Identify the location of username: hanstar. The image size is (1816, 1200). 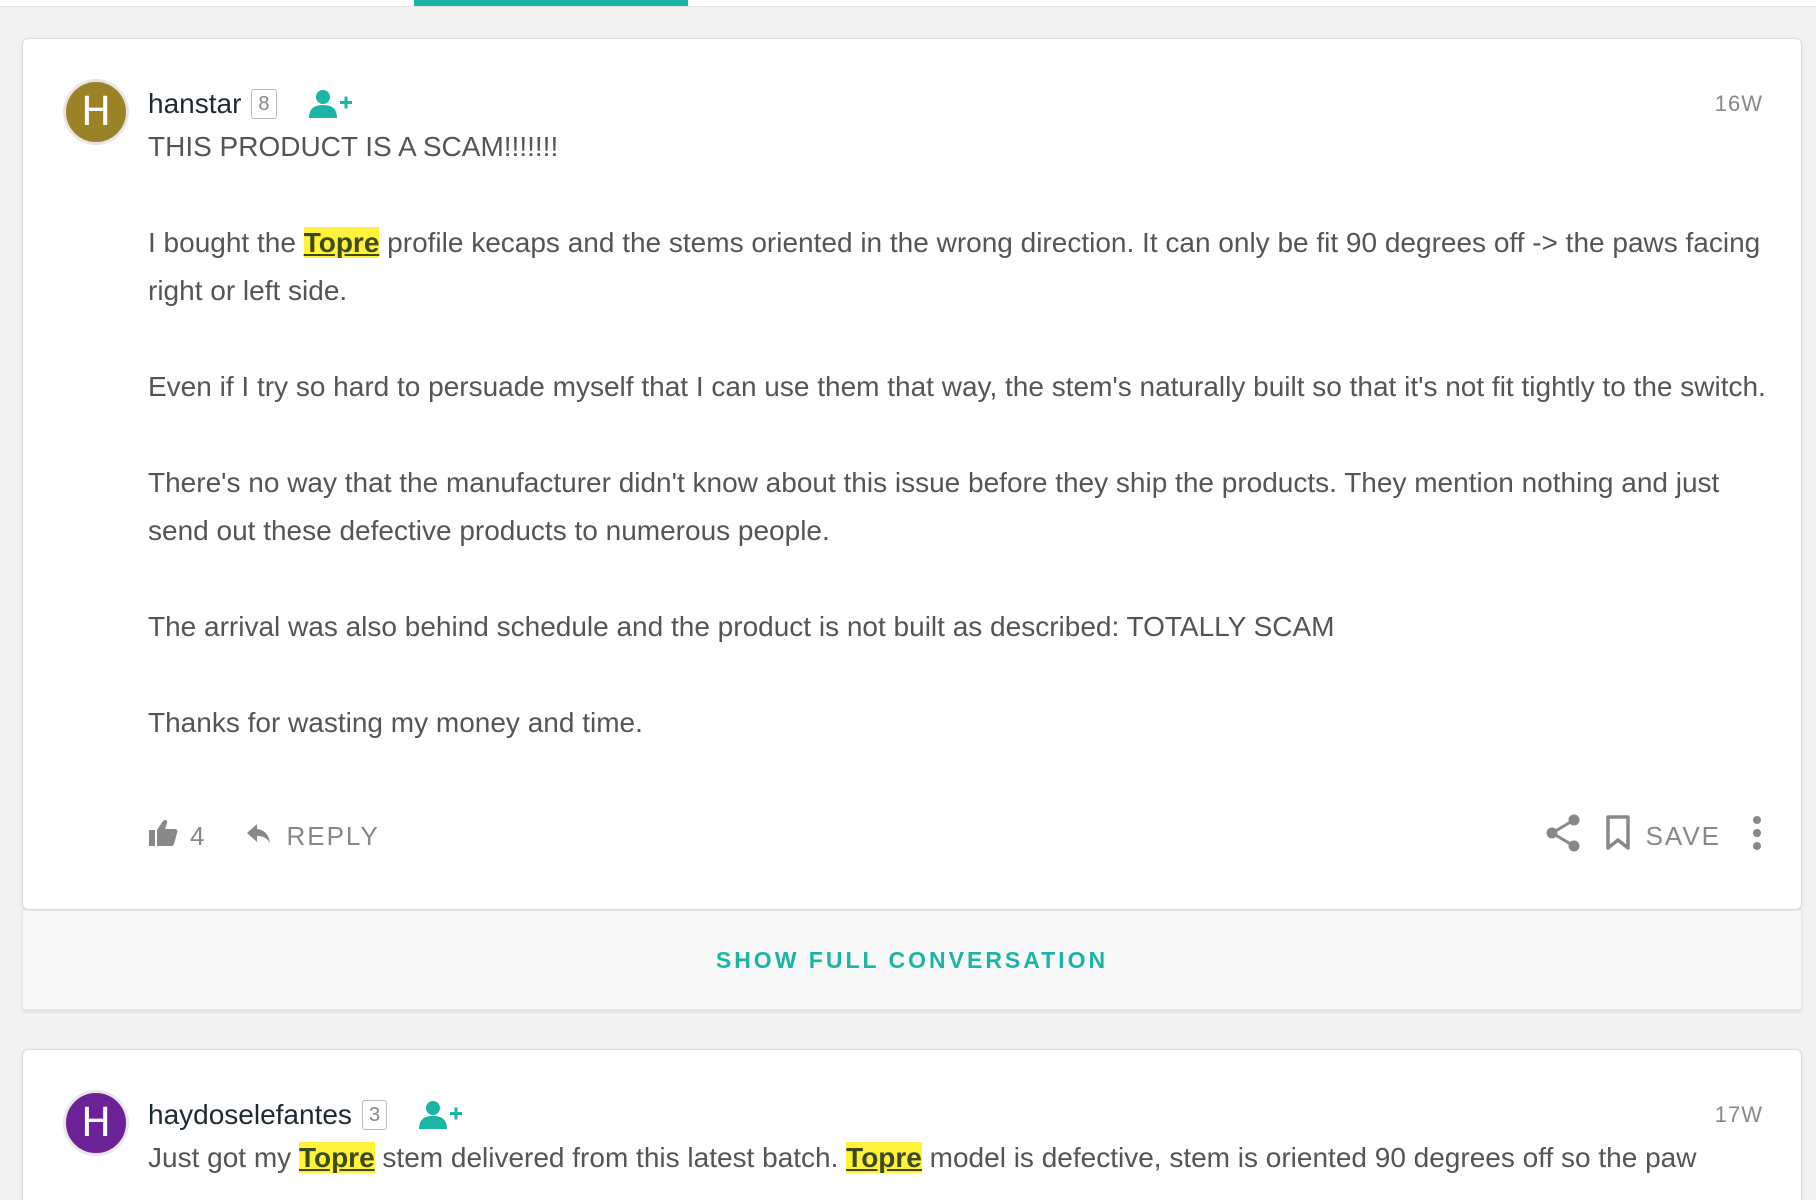
(194, 104).